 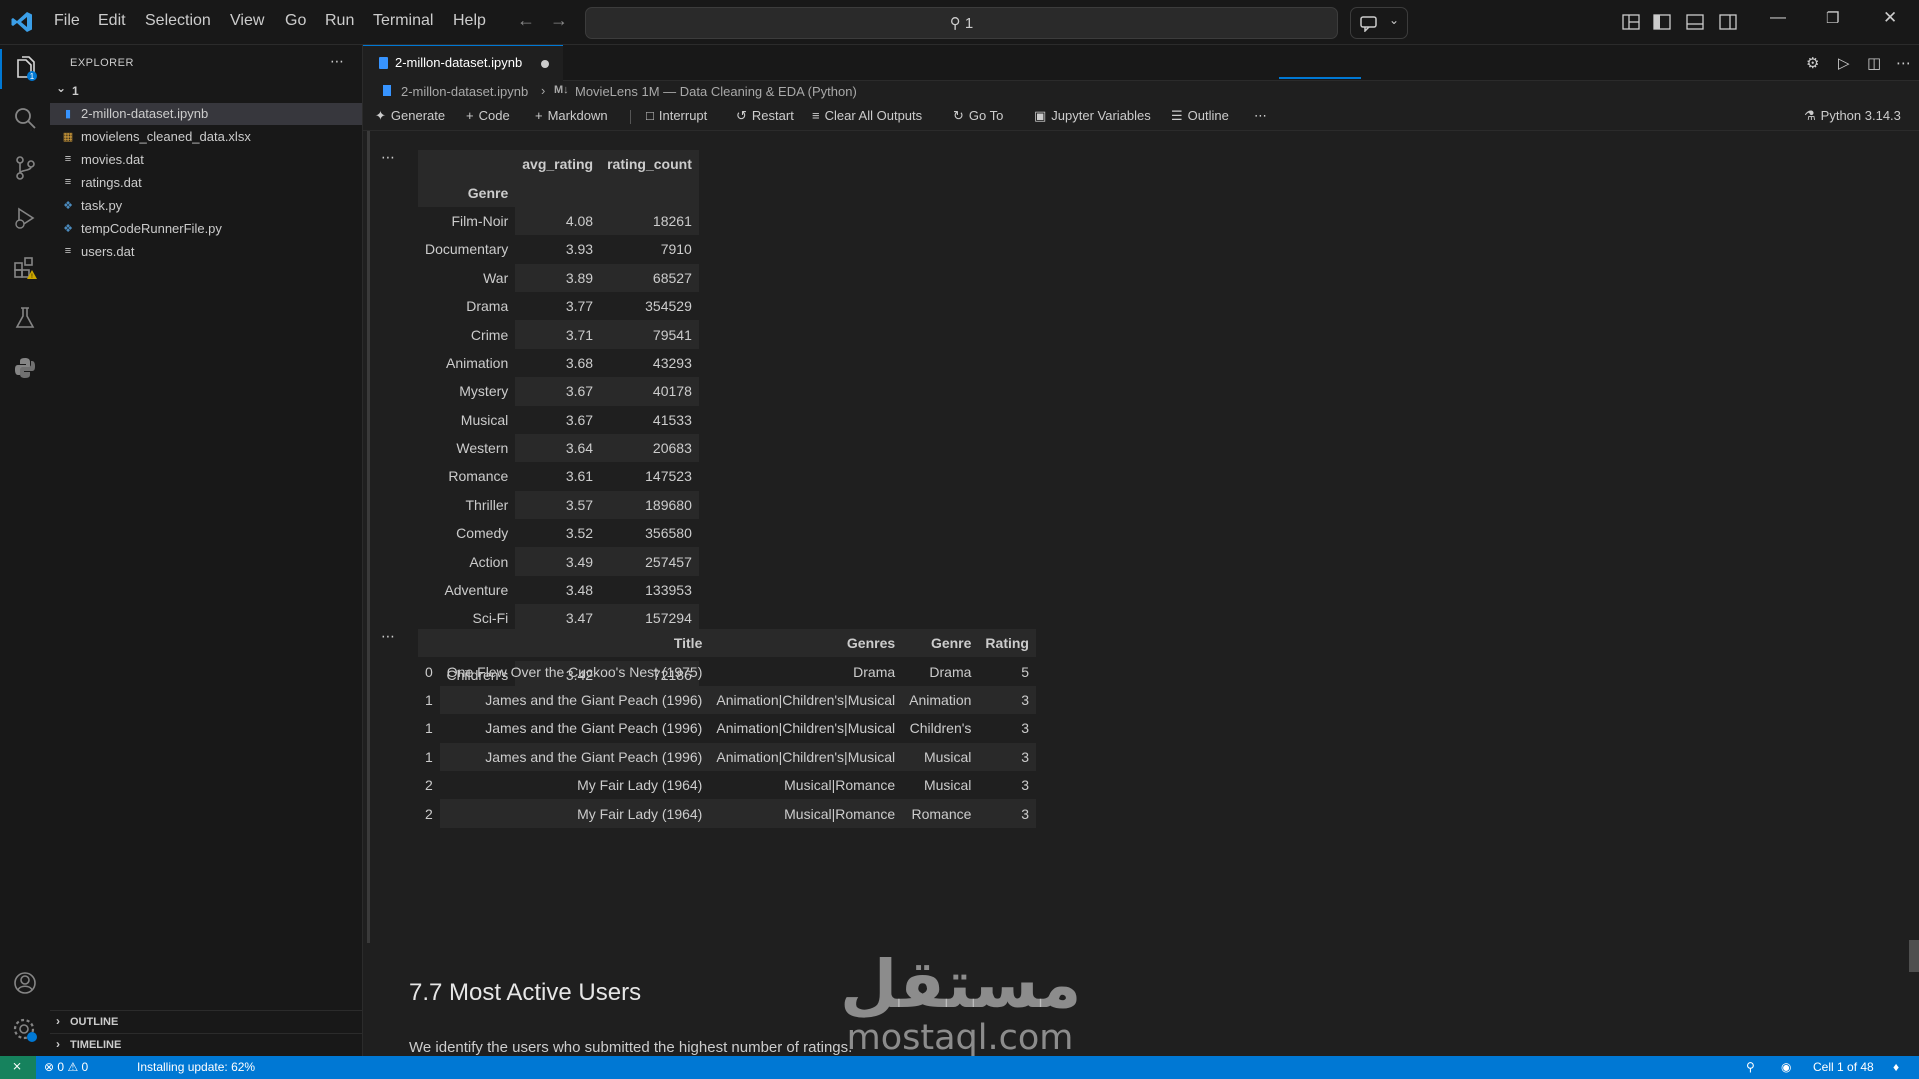 What do you see at coordinates (960, 1038) in the screenshot?
I see `watermark-latin: mostaql.com` at bounding box center [960, 1038].